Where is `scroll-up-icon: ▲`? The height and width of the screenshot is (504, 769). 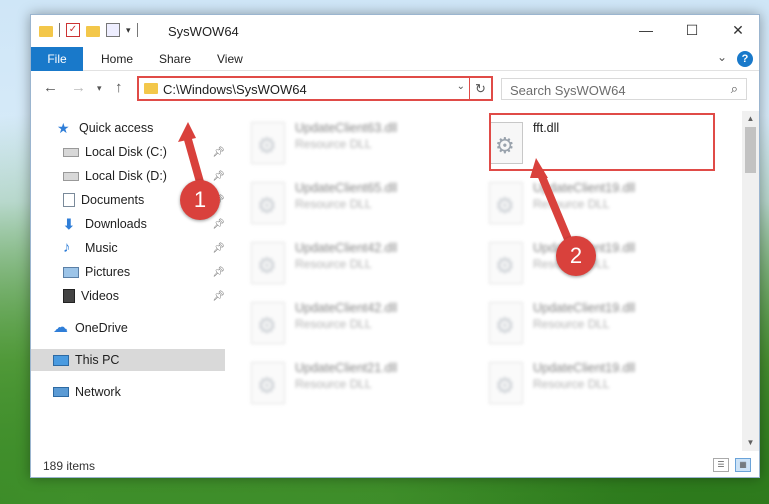 scroll-up-icon: ▲ is located at coordinates (750, 119).